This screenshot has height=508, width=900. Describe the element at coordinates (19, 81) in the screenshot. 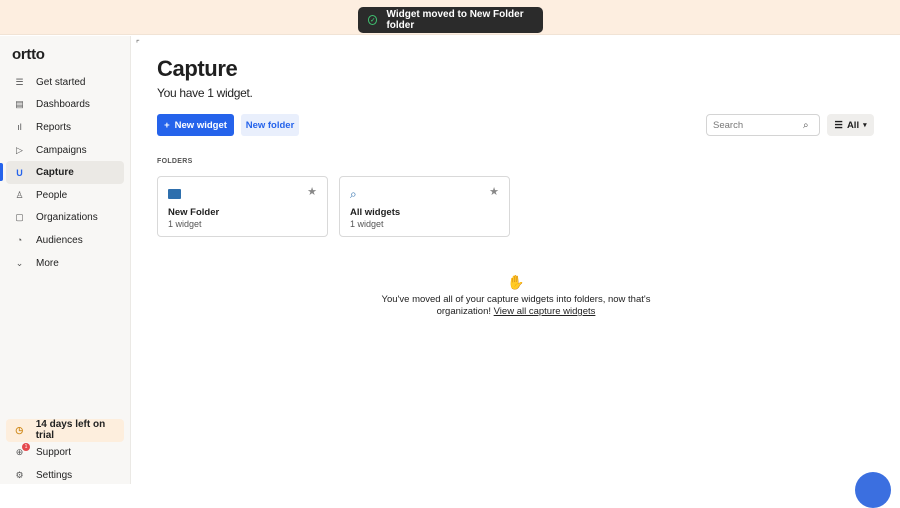

I see `checklist-icon: ☰` at that location.